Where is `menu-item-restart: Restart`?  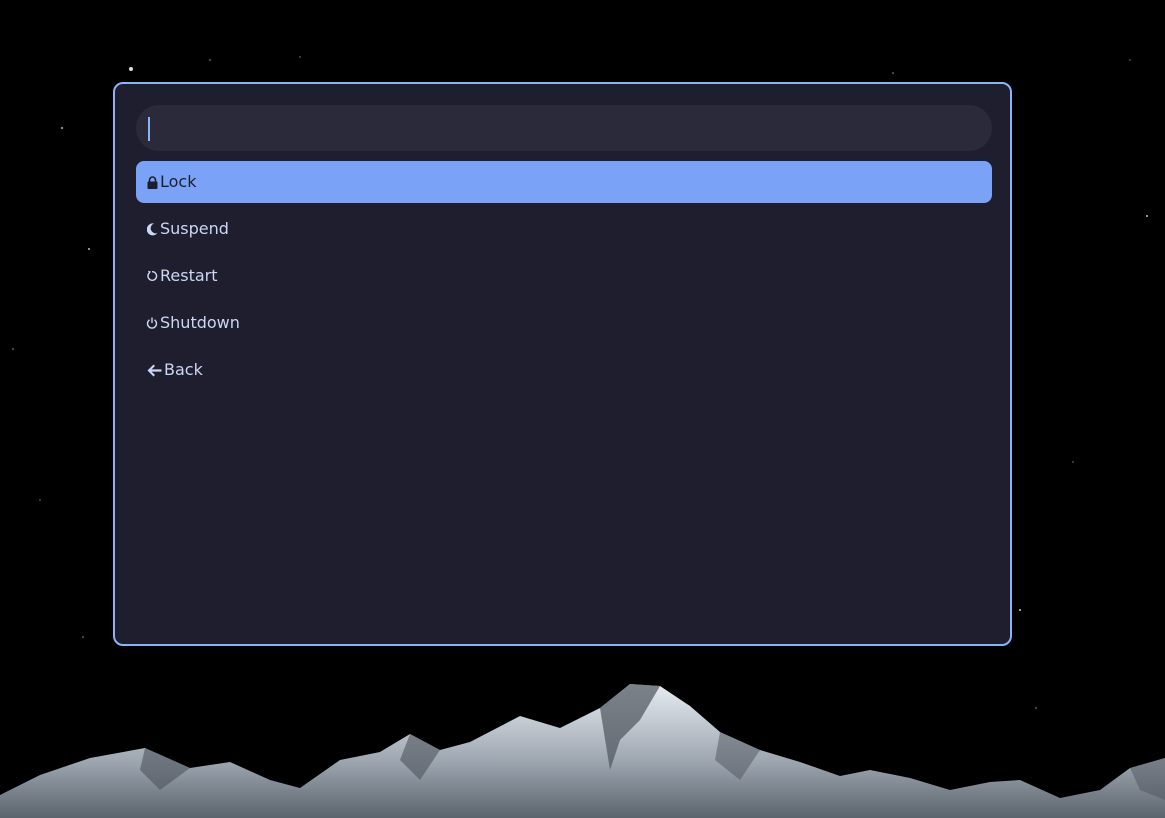
menu-item-restart: Restart is located at coordinates (564, 276).